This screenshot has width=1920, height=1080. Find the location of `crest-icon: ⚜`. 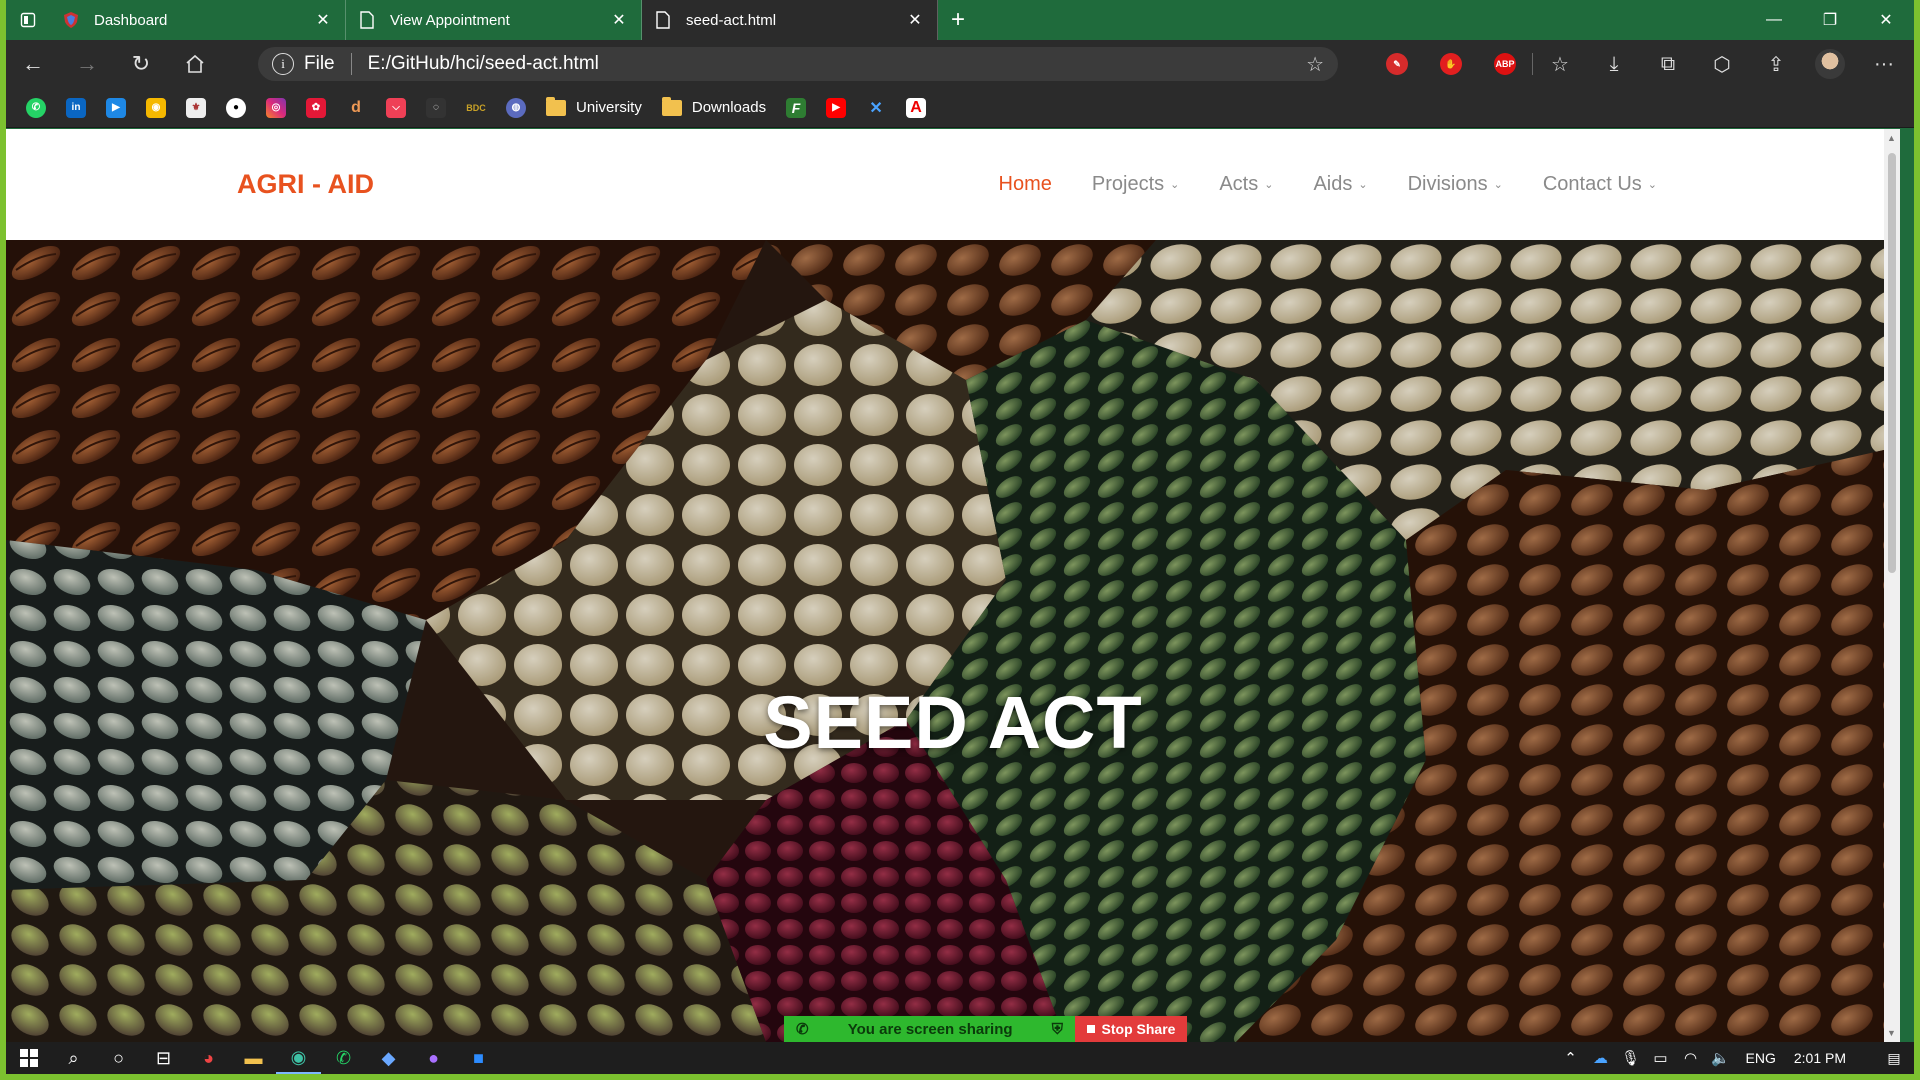

crest-icon: ⚜ is located at coordinates (196, 107).